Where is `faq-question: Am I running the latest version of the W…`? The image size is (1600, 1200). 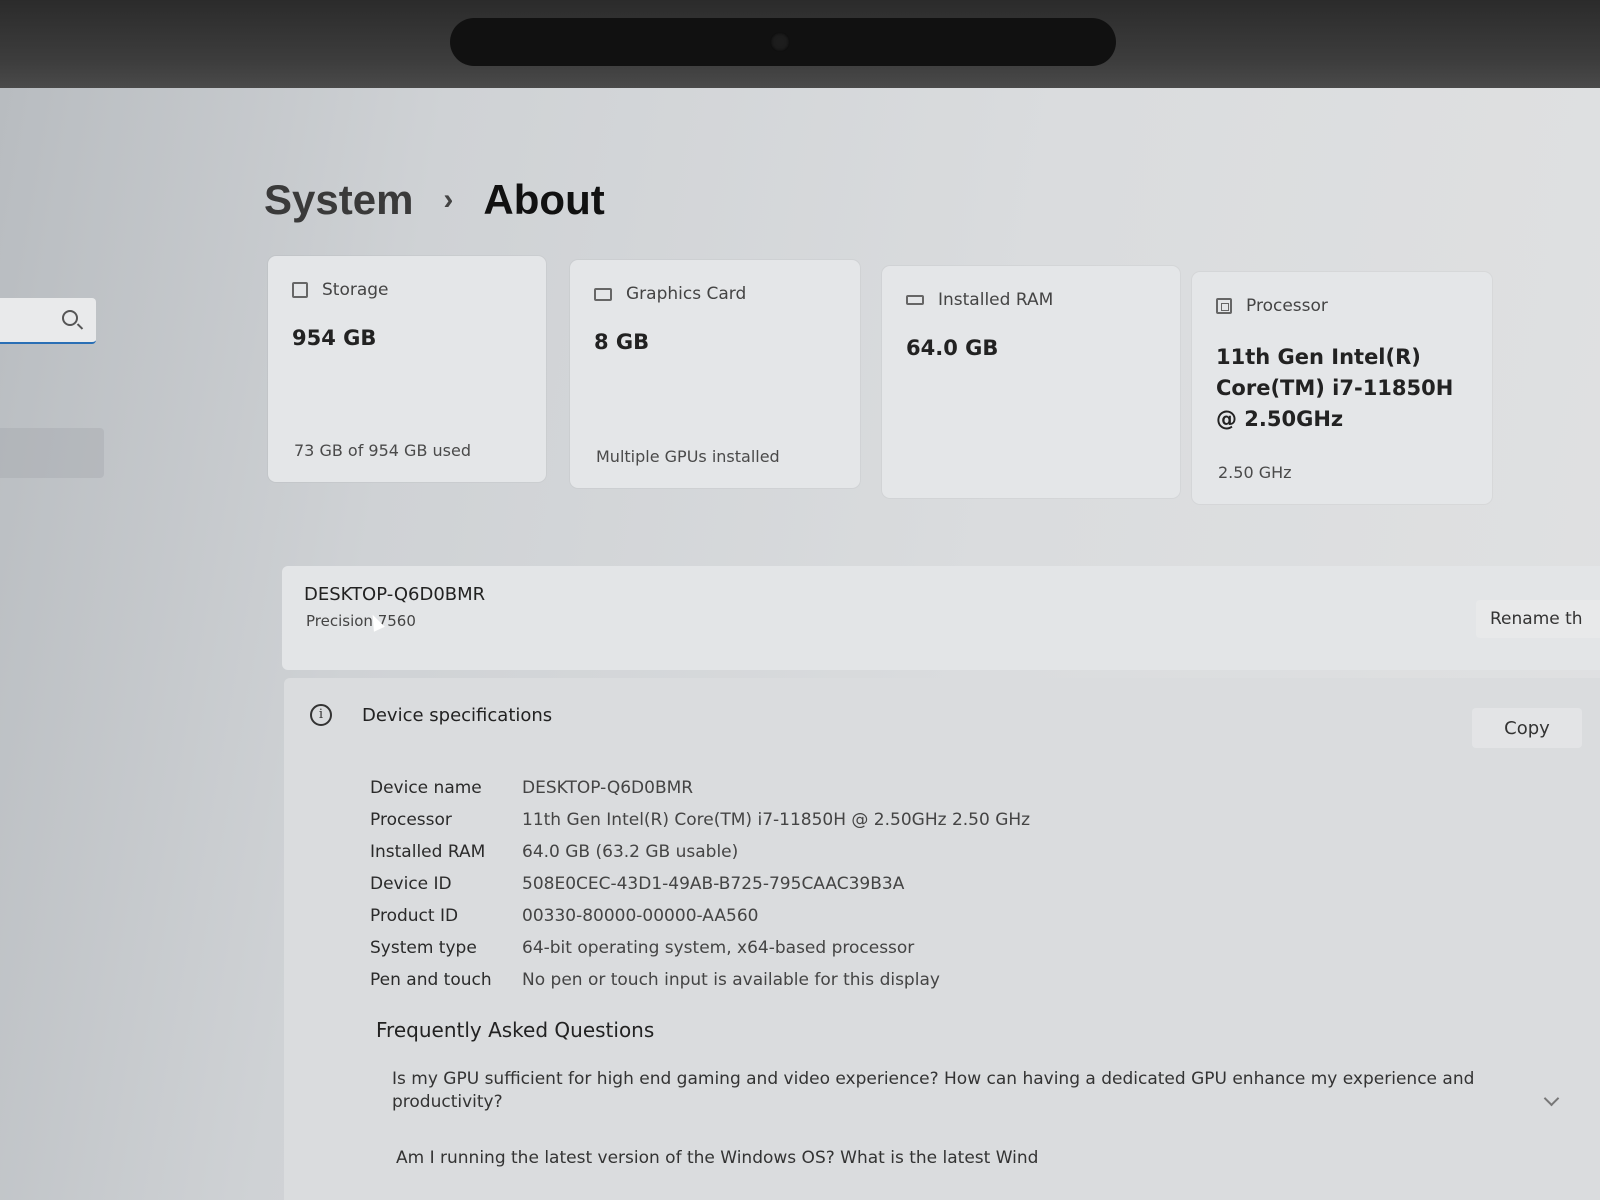
faq-question: Am I running the latest version of the W… is located at coordinates (717, 1158).